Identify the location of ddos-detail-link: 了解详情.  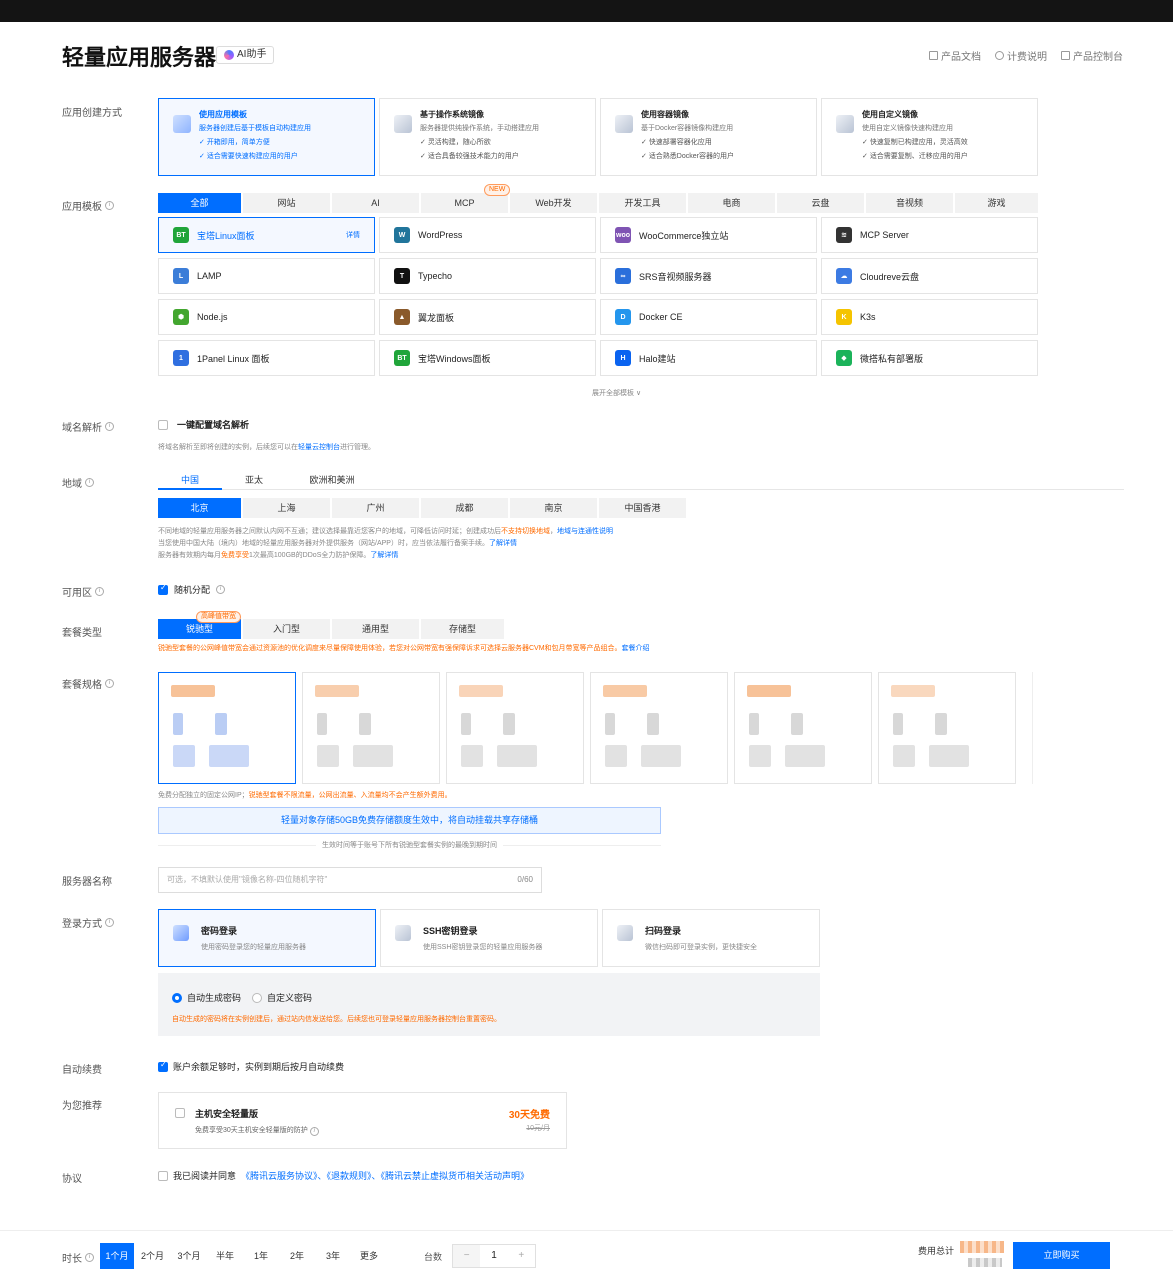
(384, 555).